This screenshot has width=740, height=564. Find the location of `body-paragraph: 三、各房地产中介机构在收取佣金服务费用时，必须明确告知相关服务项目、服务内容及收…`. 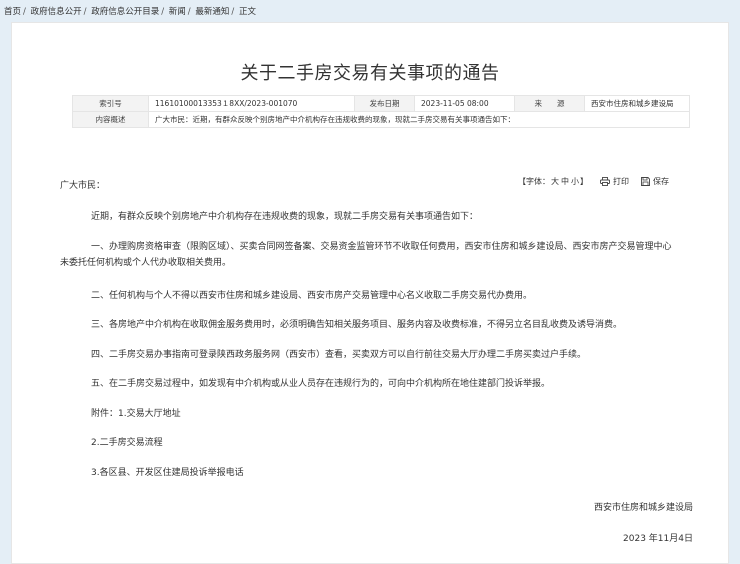

body-paragraph: 三、各房地产中介机构在收取佣金服务费用时，必须明确告知相关服务项目、服务内容及收… is located at coordinates (357, 325).